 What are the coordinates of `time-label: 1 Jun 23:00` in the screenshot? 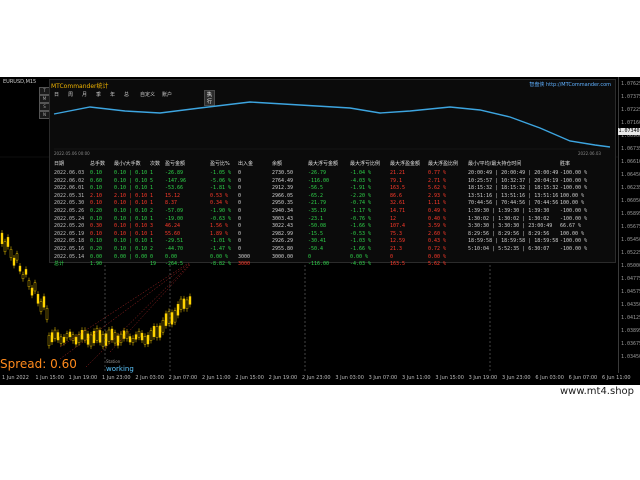 It's located at (116, 378).